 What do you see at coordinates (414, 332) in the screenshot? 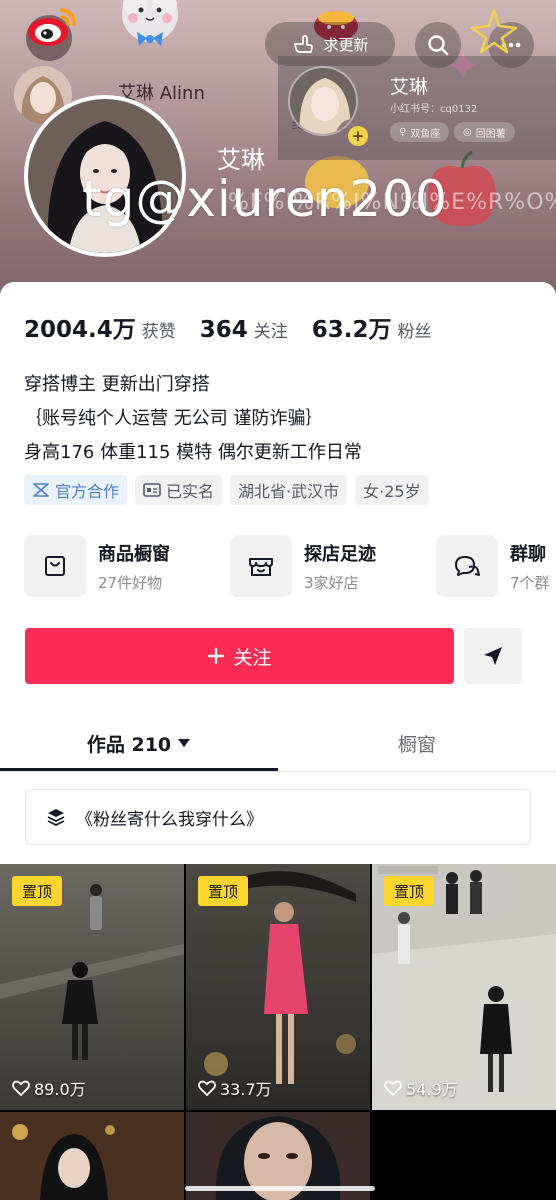
I see `followers-label: 粉丝` at bounding box center [414, 332].